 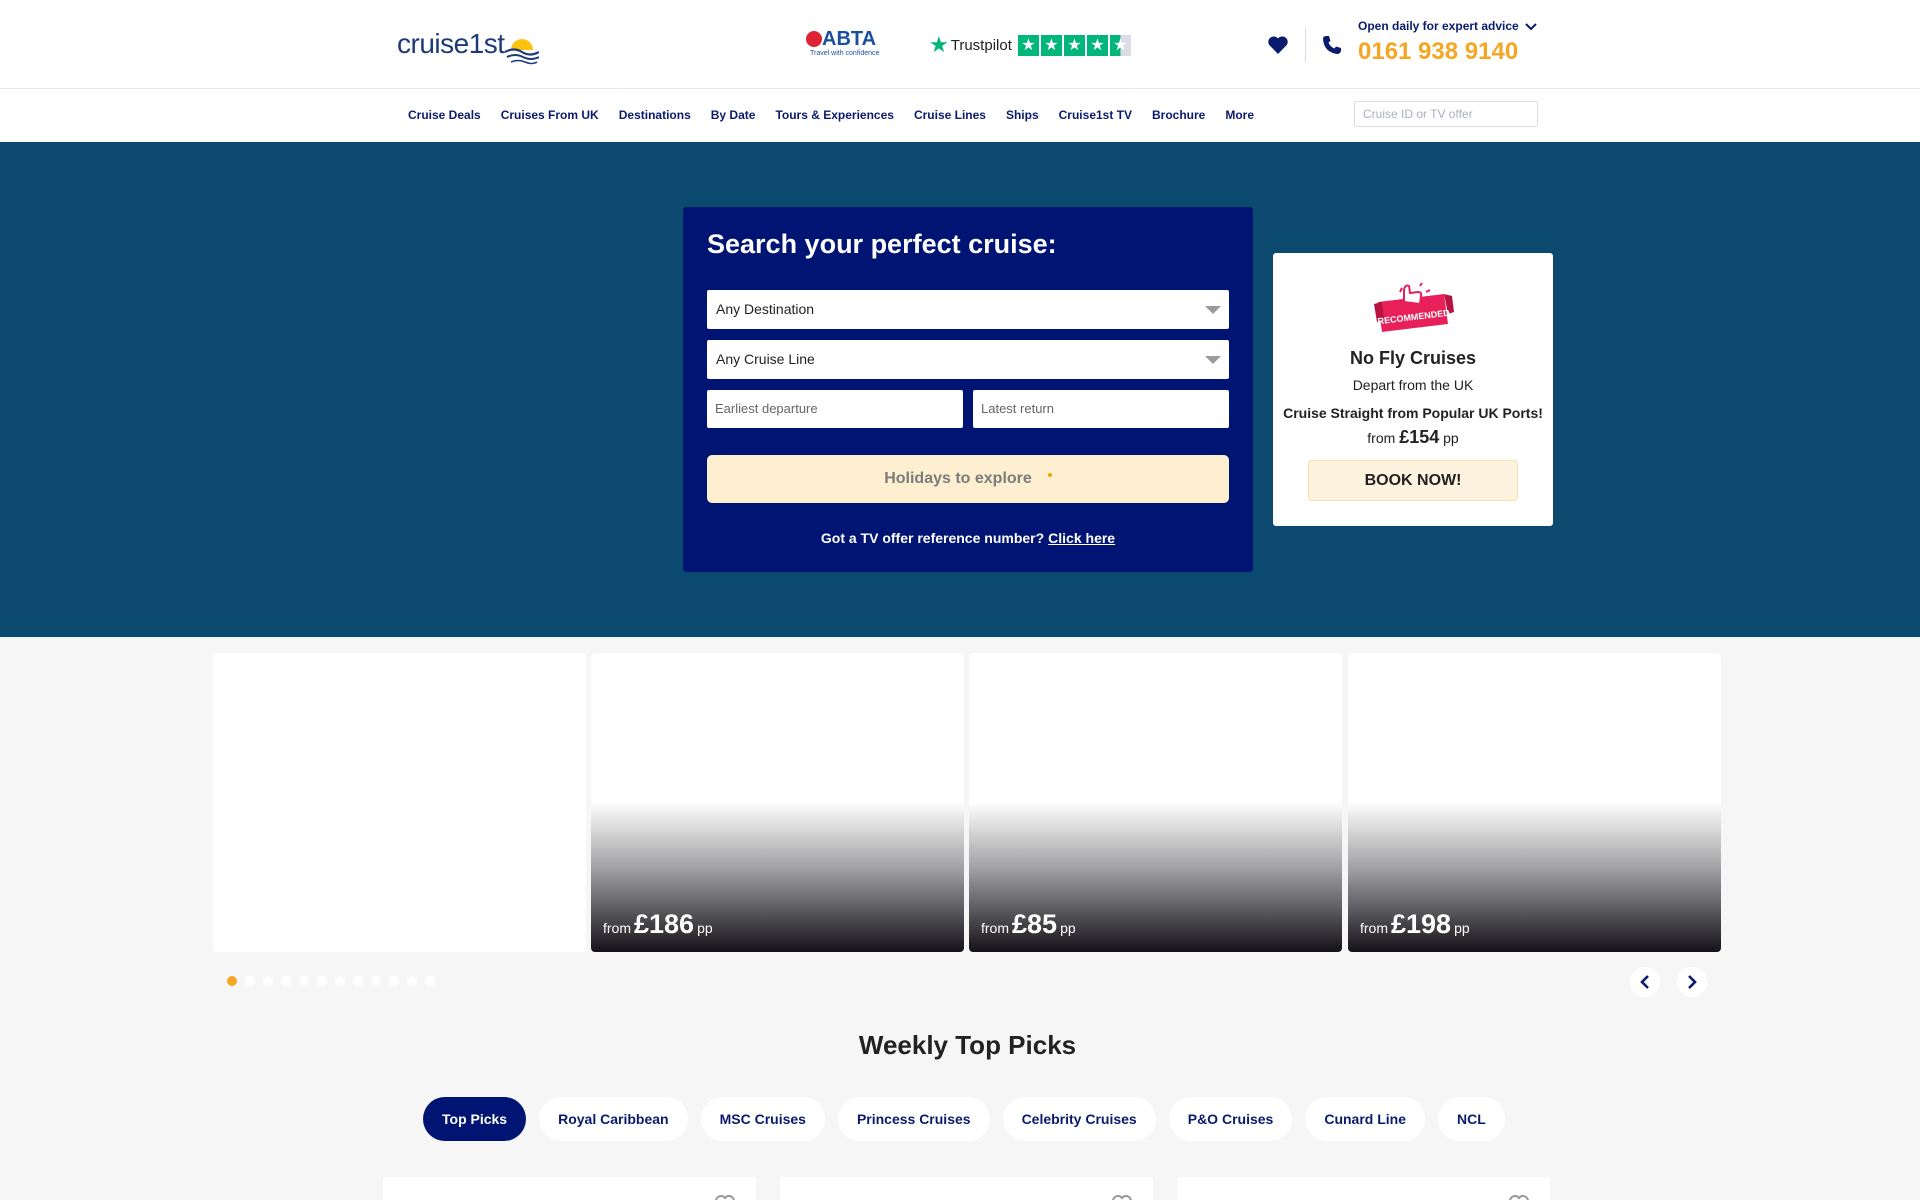 I want to click on tab-msc-cruises: MSC Cruises, so click(x=762, y=1119).